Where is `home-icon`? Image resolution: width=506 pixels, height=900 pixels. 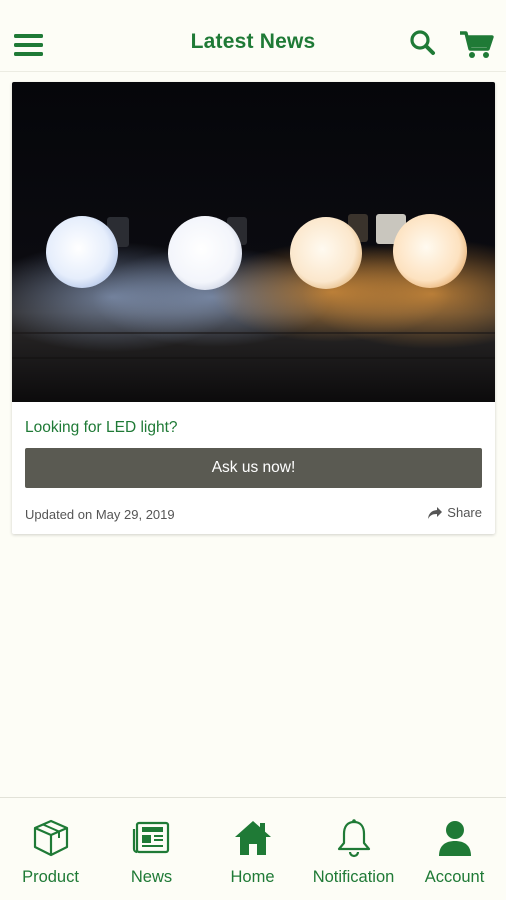
home-icon is located at coordinates (252, 838).